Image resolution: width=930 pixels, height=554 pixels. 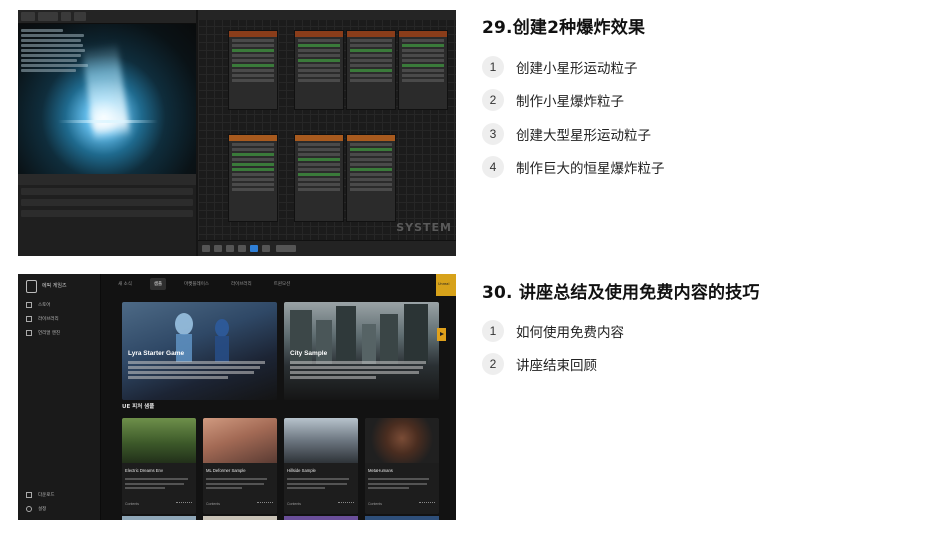 I want to click on item-text: 制作巨大的恒星爆炸粒子, so click(x=590, y=169).